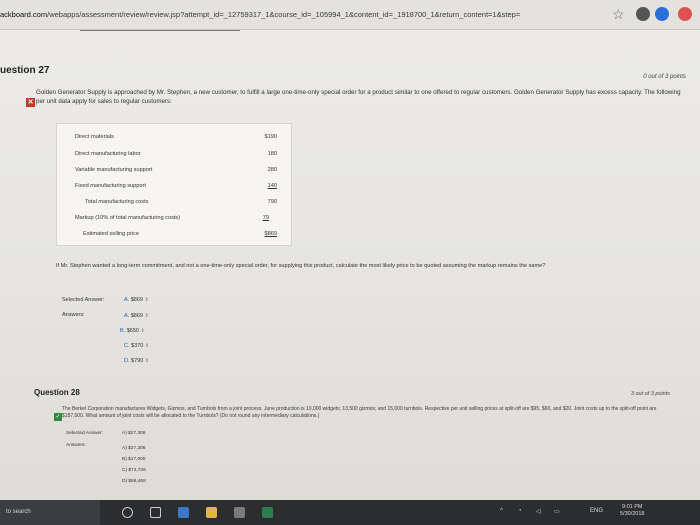 The width and height of the screenshot is (700, 525). I want to click on row-value: $190, so click(270, 137).